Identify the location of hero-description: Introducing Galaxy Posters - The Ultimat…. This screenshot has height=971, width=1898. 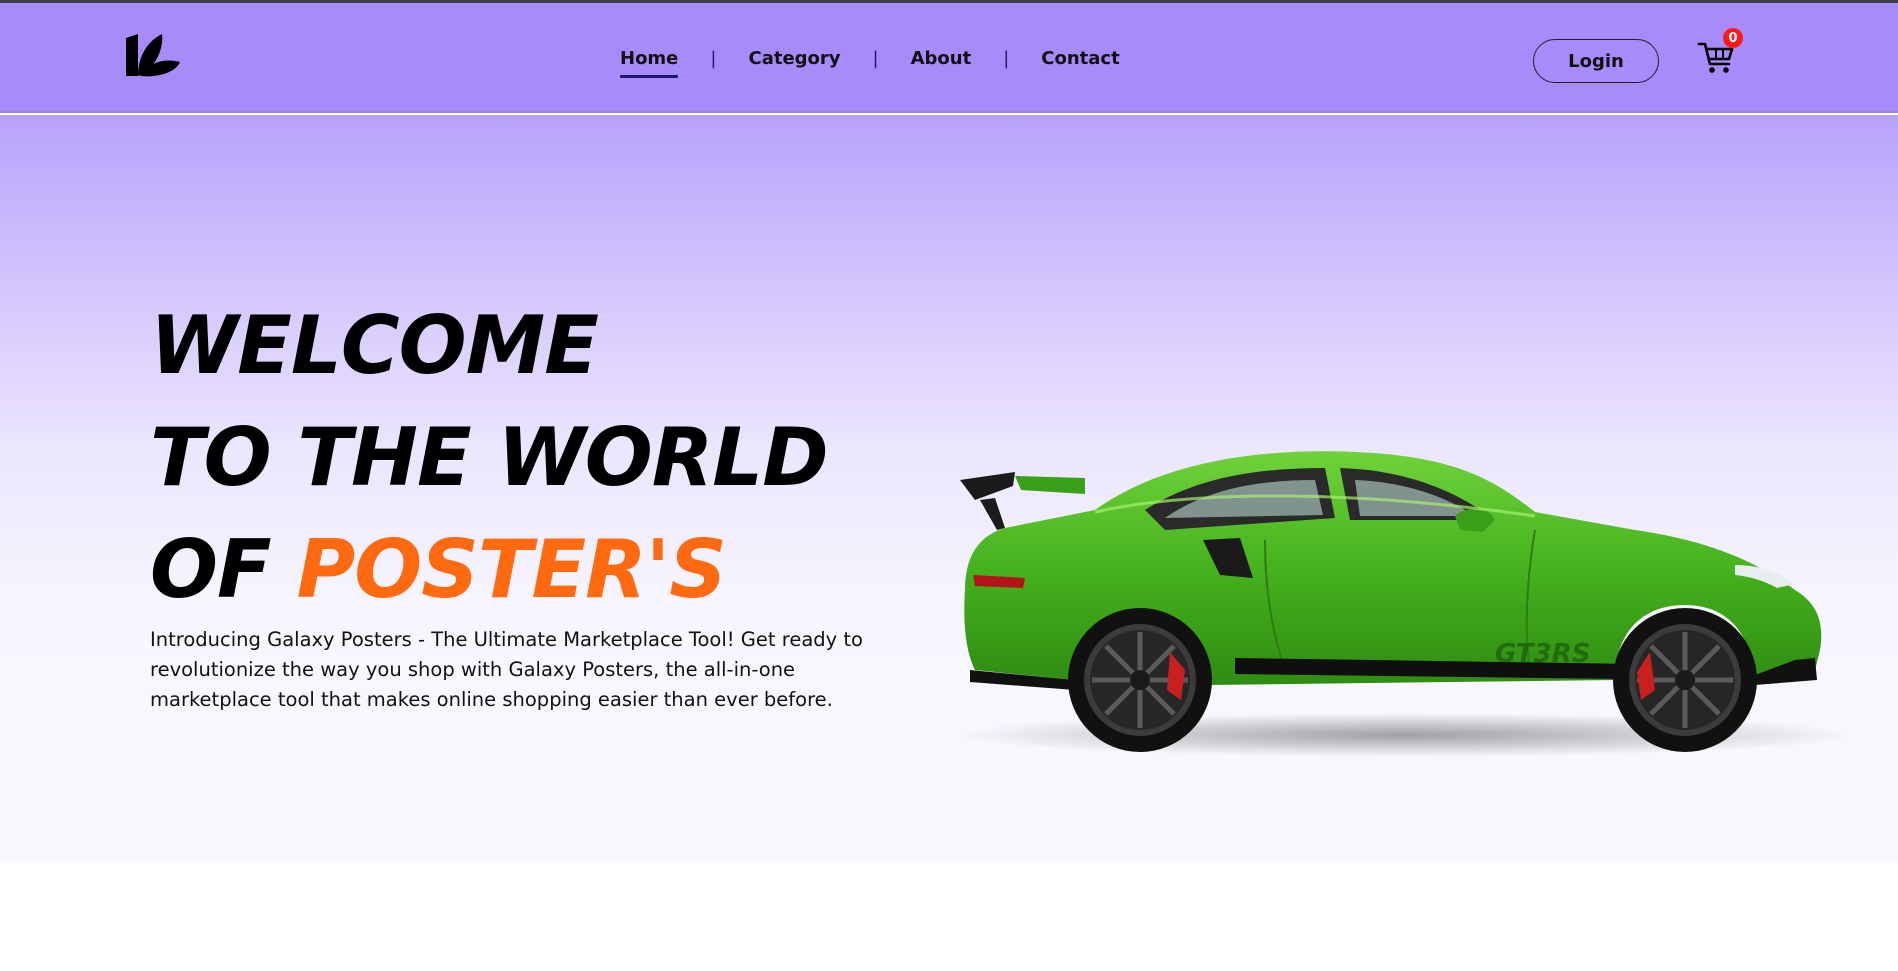
(506, 669).